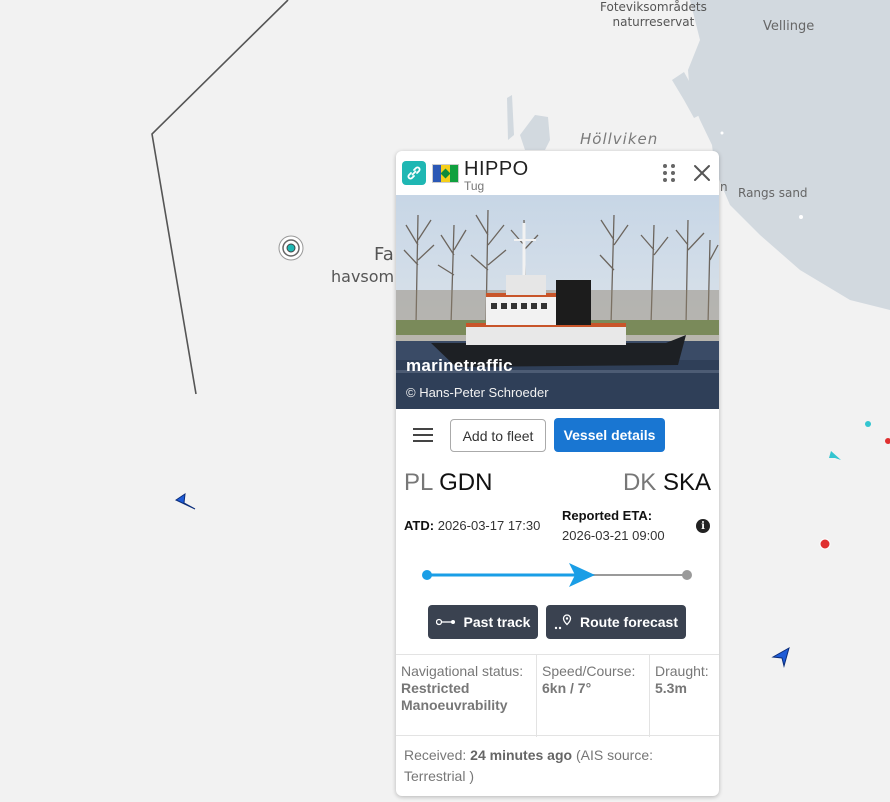 The width and height of the screenshot is (890, 802). Describe the element at coordinates (535, 132) in the screenshot. I see `land-island` at that location.